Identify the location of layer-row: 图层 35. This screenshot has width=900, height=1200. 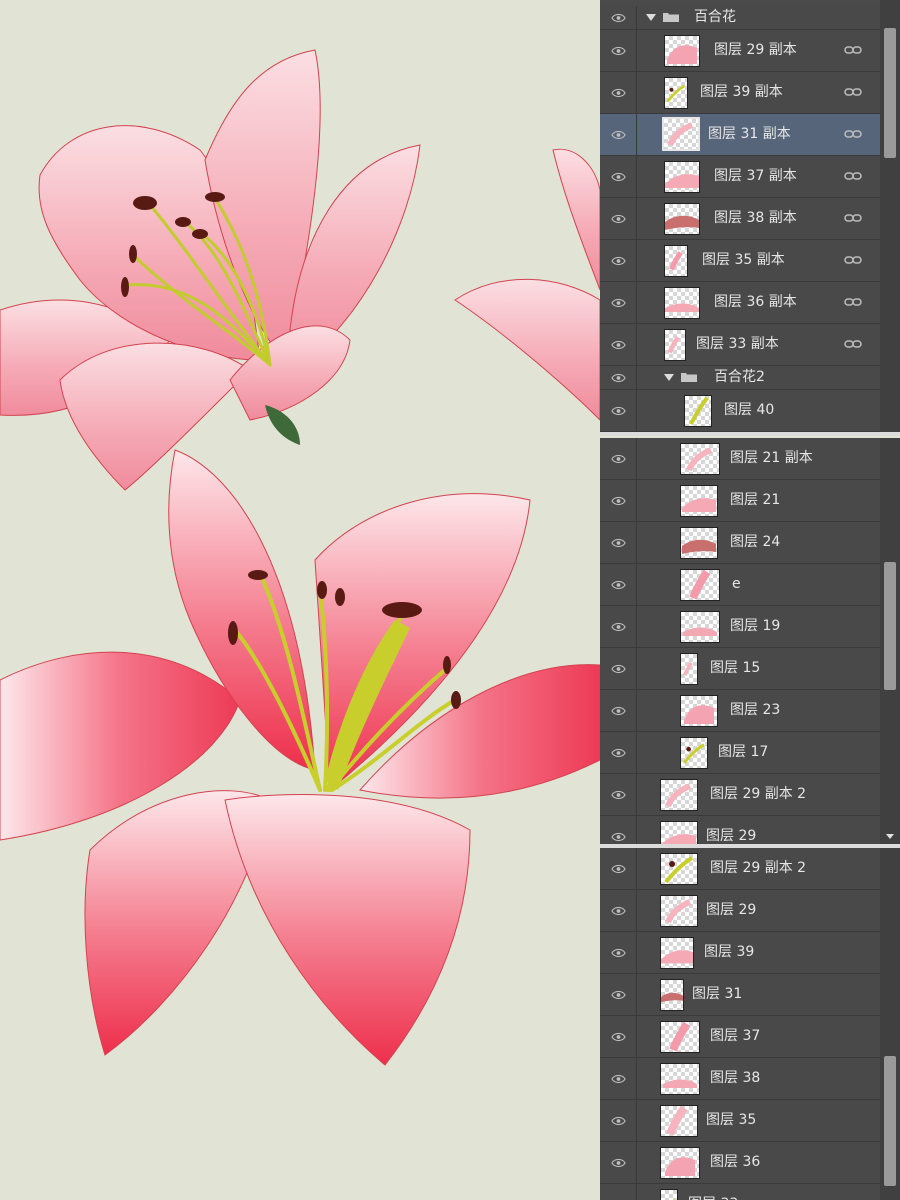
(740, 1121).